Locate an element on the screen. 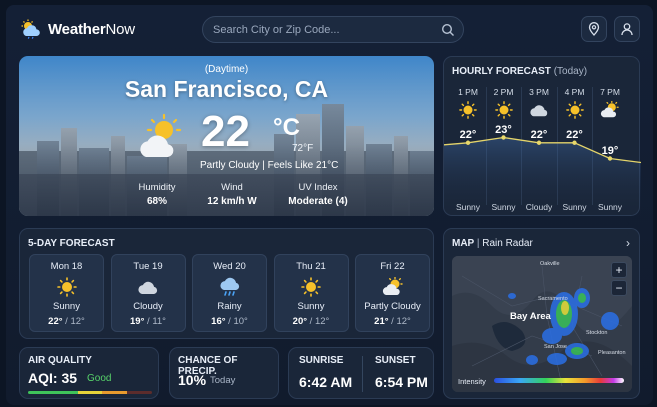  profile-button is located at coordinates (627, 29).